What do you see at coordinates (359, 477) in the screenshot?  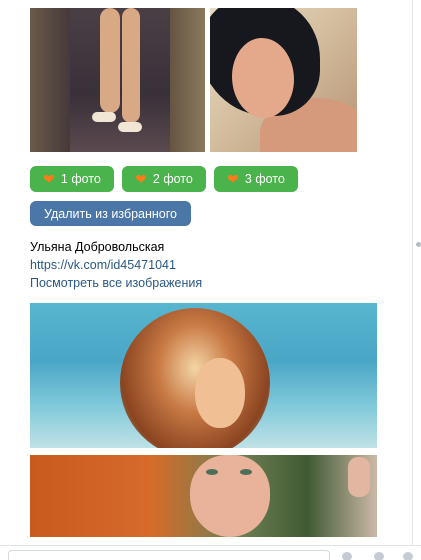 I see `photo-hand-shape` at bounding box center [359, 477].